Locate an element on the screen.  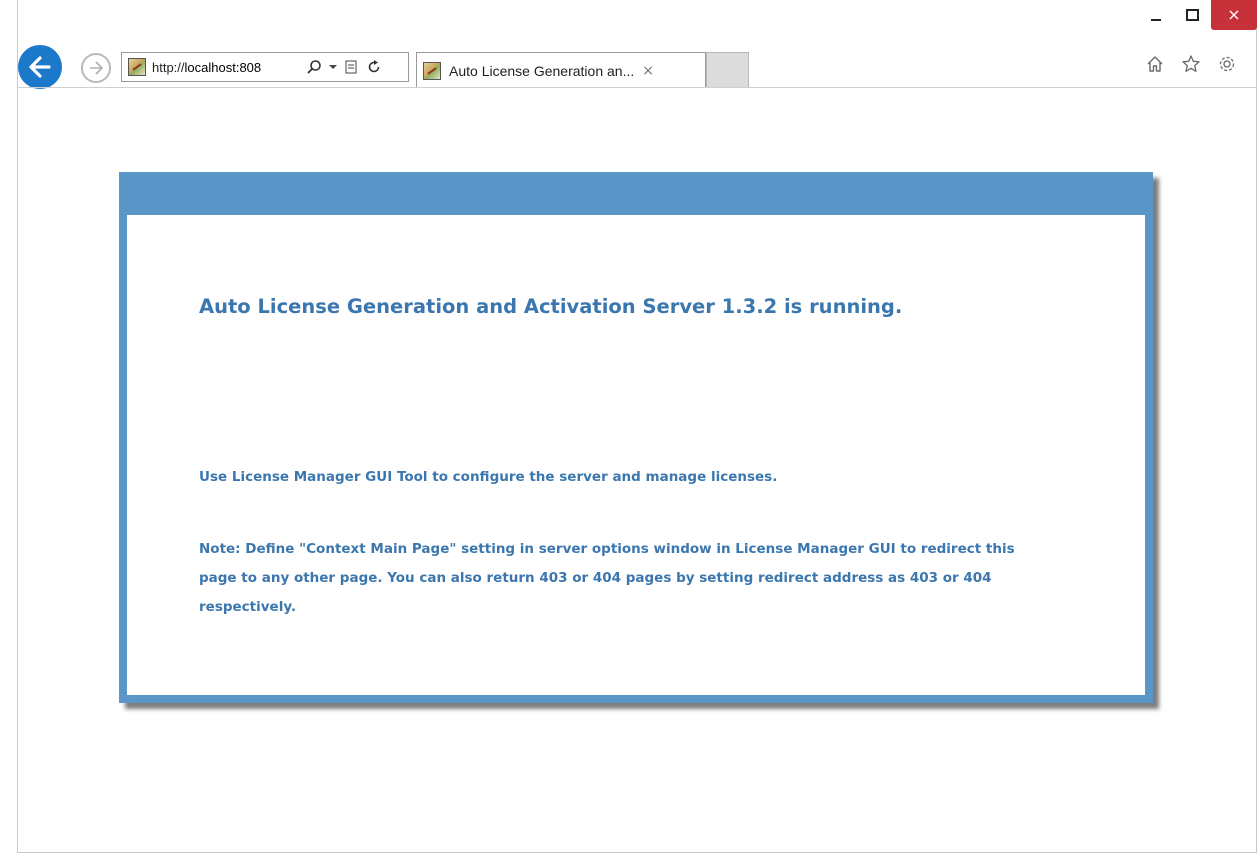
forward-button is located at coordinates (96, 68).